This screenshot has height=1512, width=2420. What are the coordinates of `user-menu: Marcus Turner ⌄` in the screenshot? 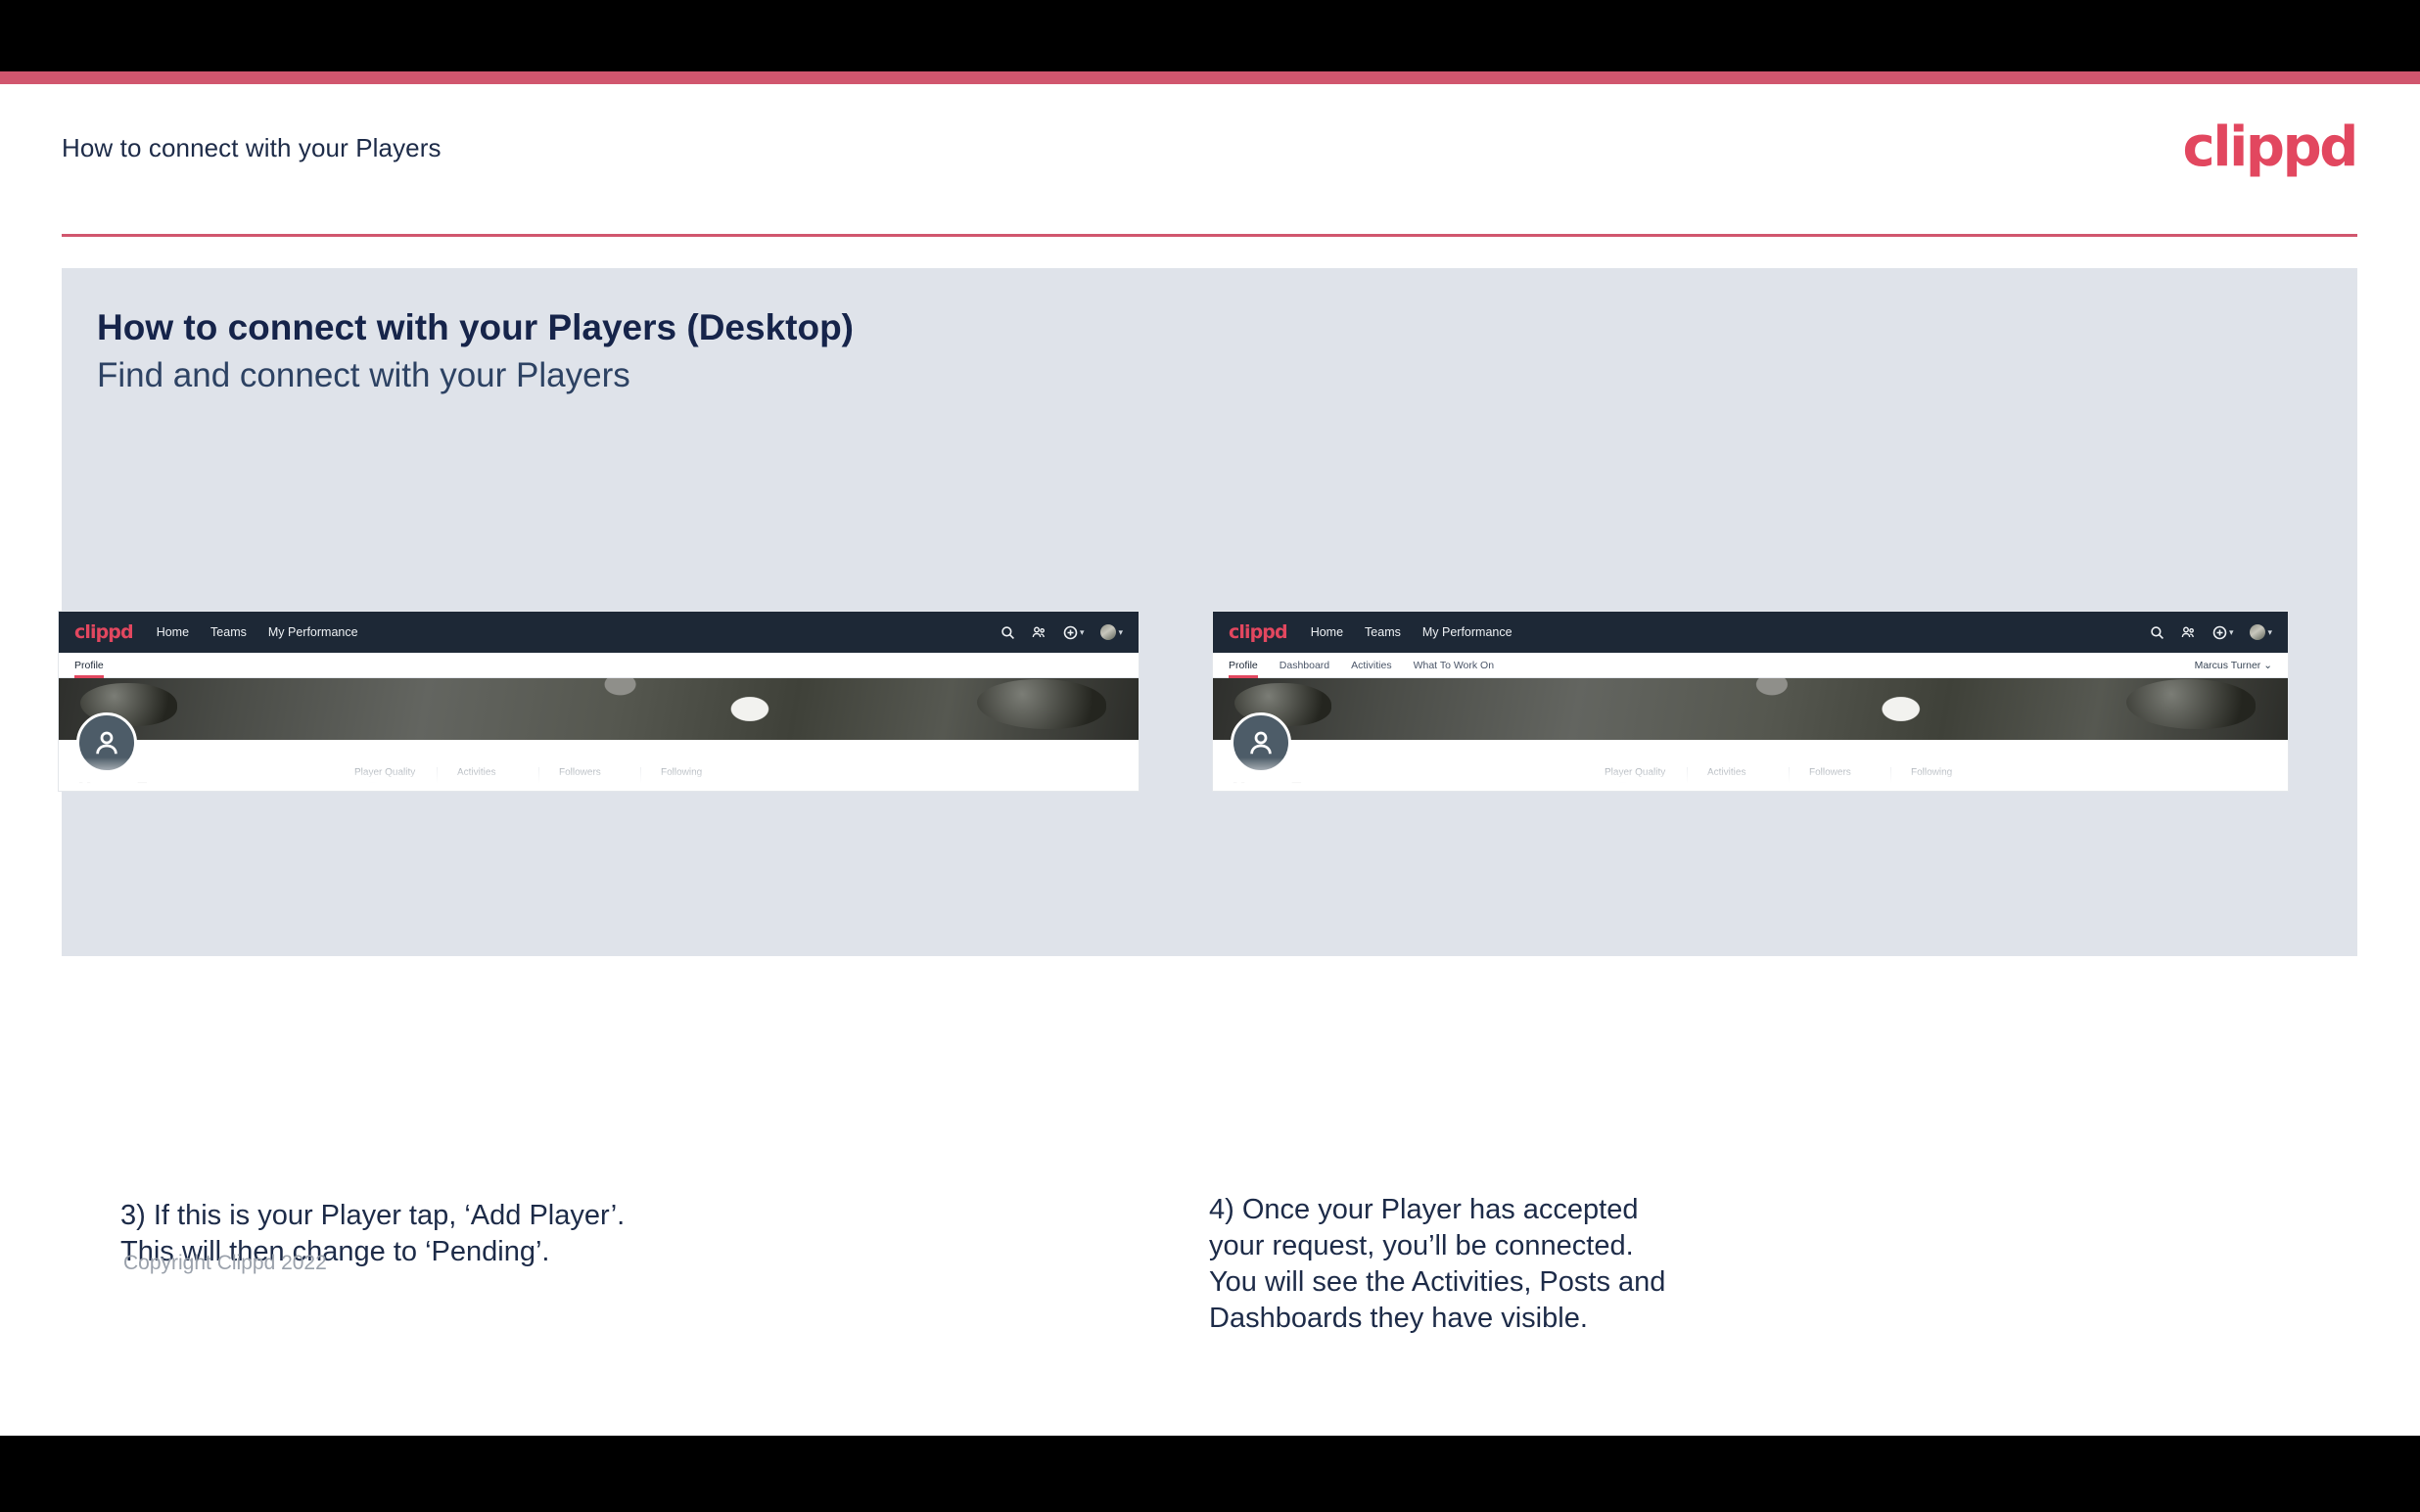 It's located at (2233, 665).